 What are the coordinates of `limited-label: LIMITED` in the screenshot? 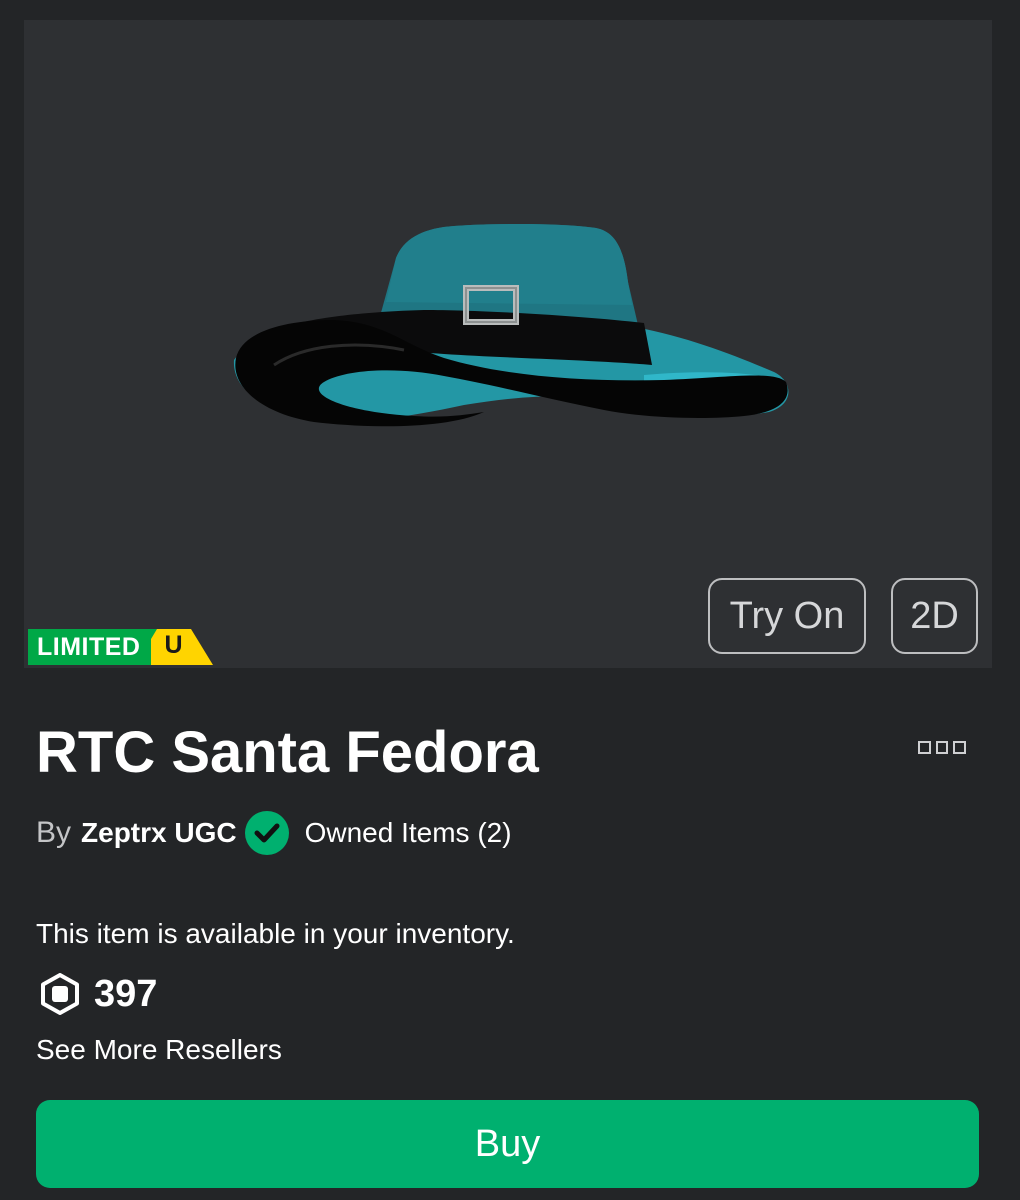 It's located at (89, 647).